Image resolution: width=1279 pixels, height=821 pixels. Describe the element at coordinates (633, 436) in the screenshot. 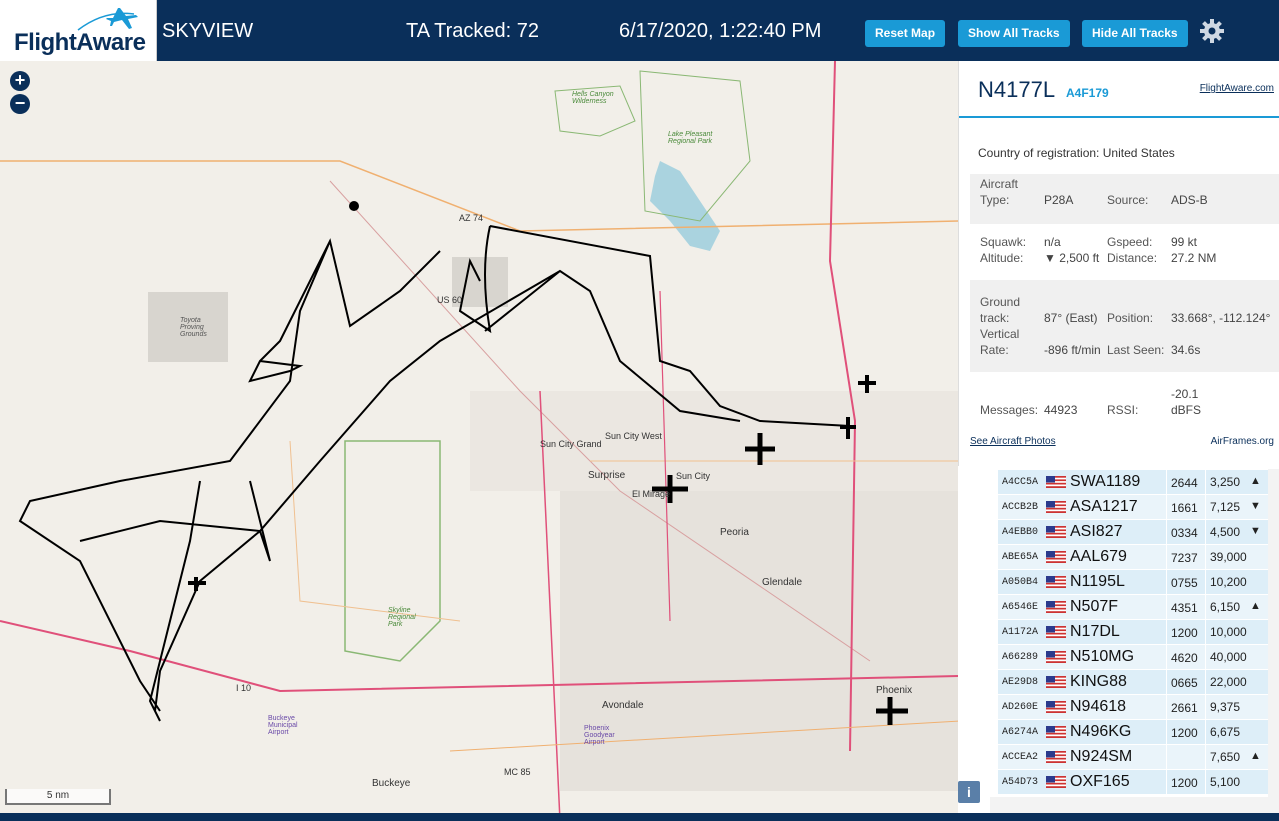

I see `place-label: Sun City West` at that location.